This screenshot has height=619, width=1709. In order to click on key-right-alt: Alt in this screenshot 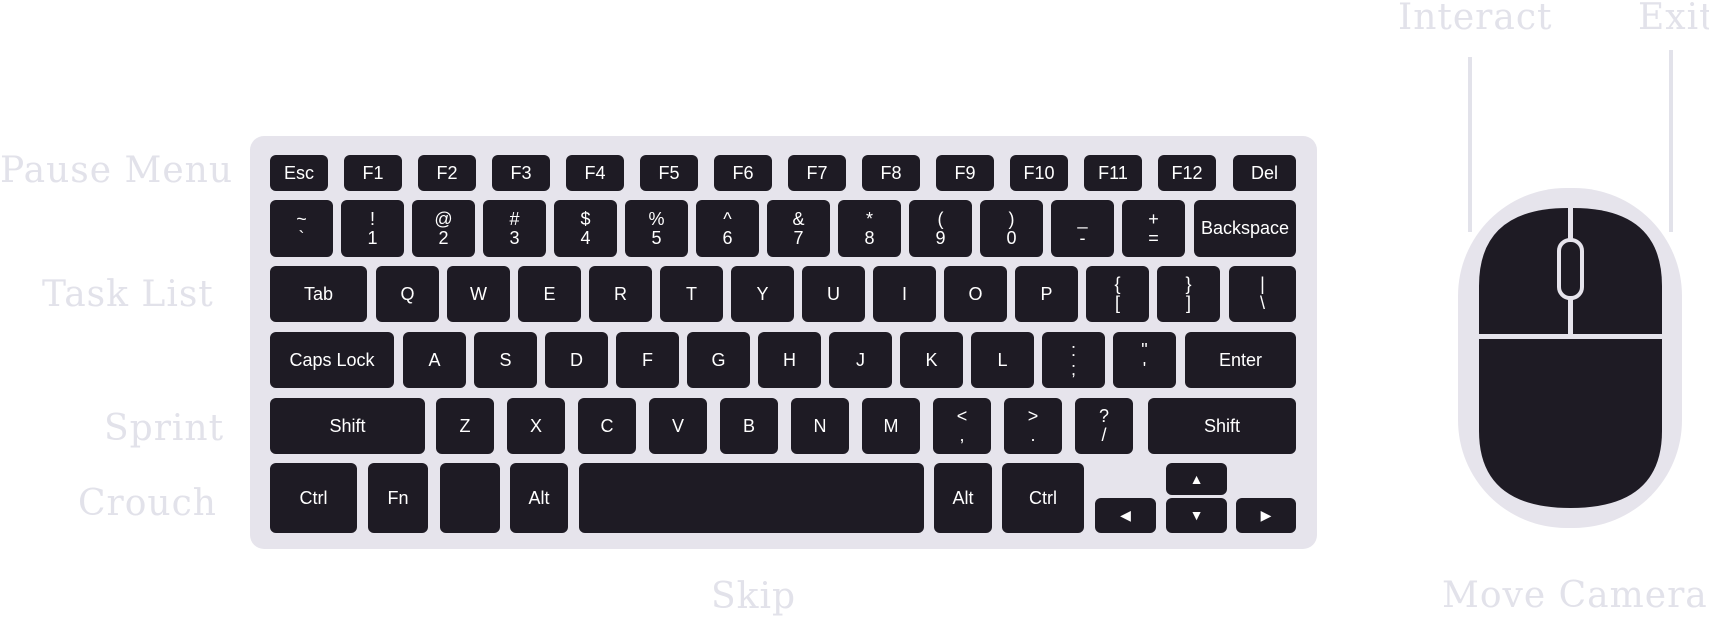, I will do `click(963, 498)`.